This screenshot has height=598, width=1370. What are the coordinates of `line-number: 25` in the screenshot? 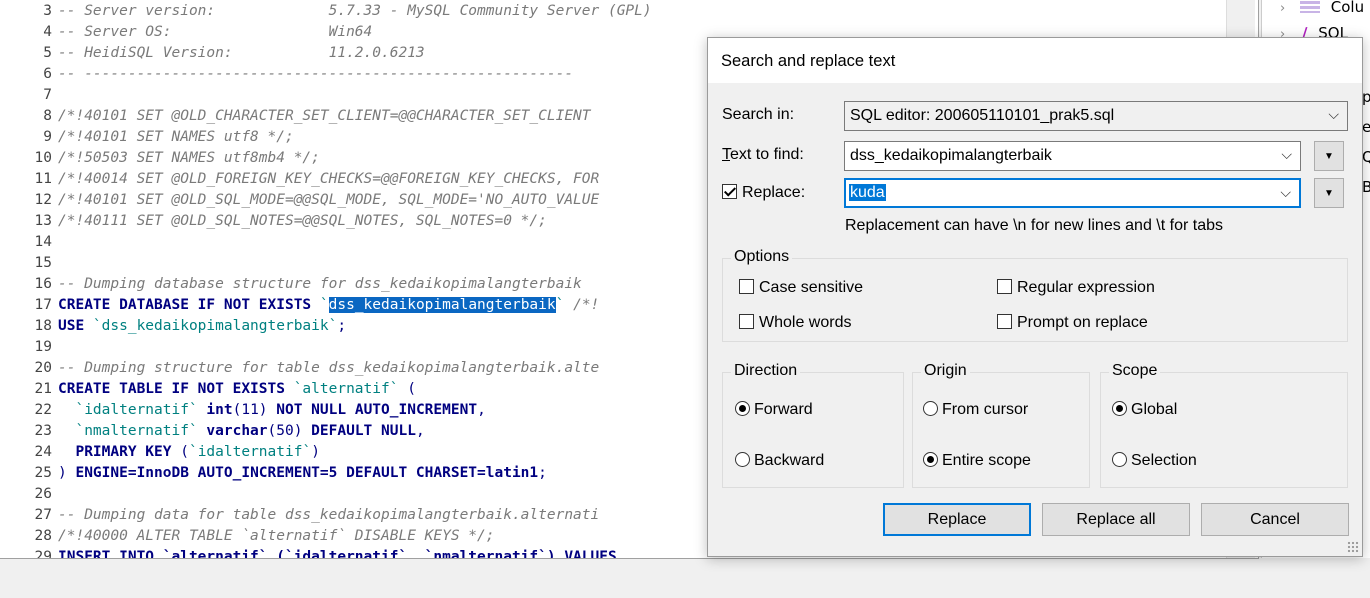 It's located at (43, 473).